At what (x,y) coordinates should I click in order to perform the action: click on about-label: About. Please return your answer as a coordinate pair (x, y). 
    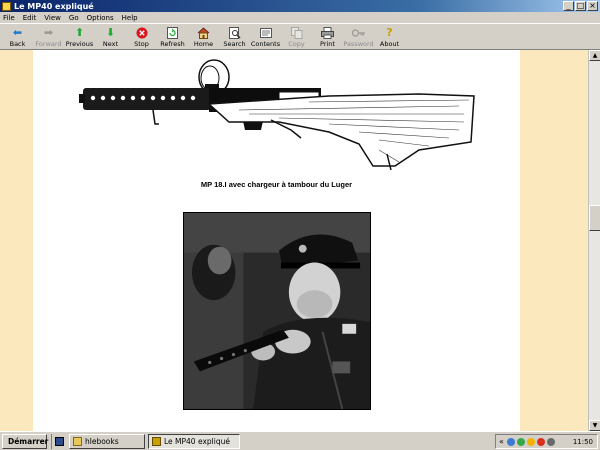
    Looking at the image, I should click on (389, 44).